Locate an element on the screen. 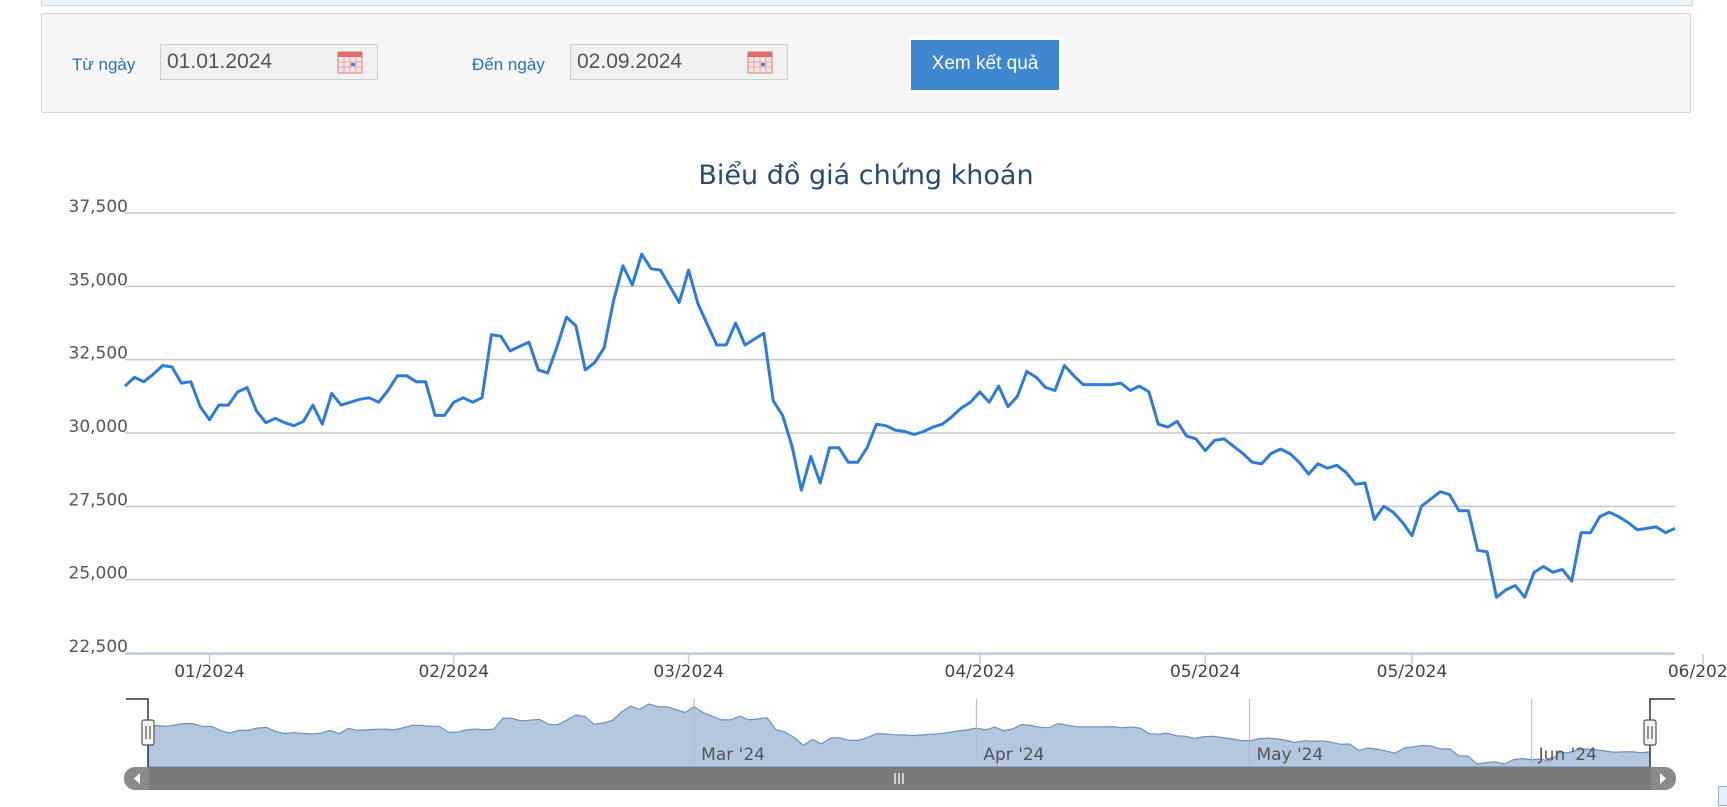  y-tick-label: 37,500 is located at coordinates (98, 207).